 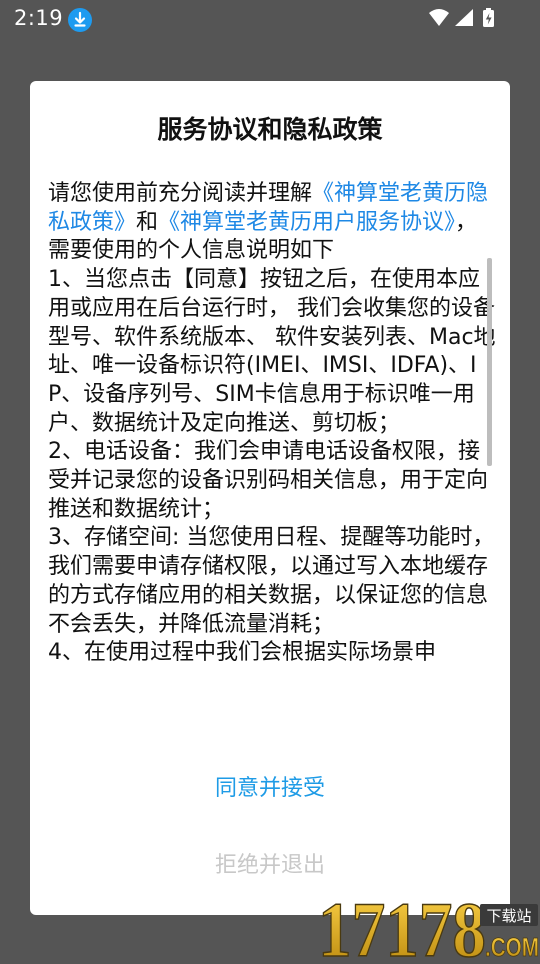 What do you see at coordinates (402, 923) in the screenshot?
I see `watermark-number: 17178` at bounding box center [402, 923].